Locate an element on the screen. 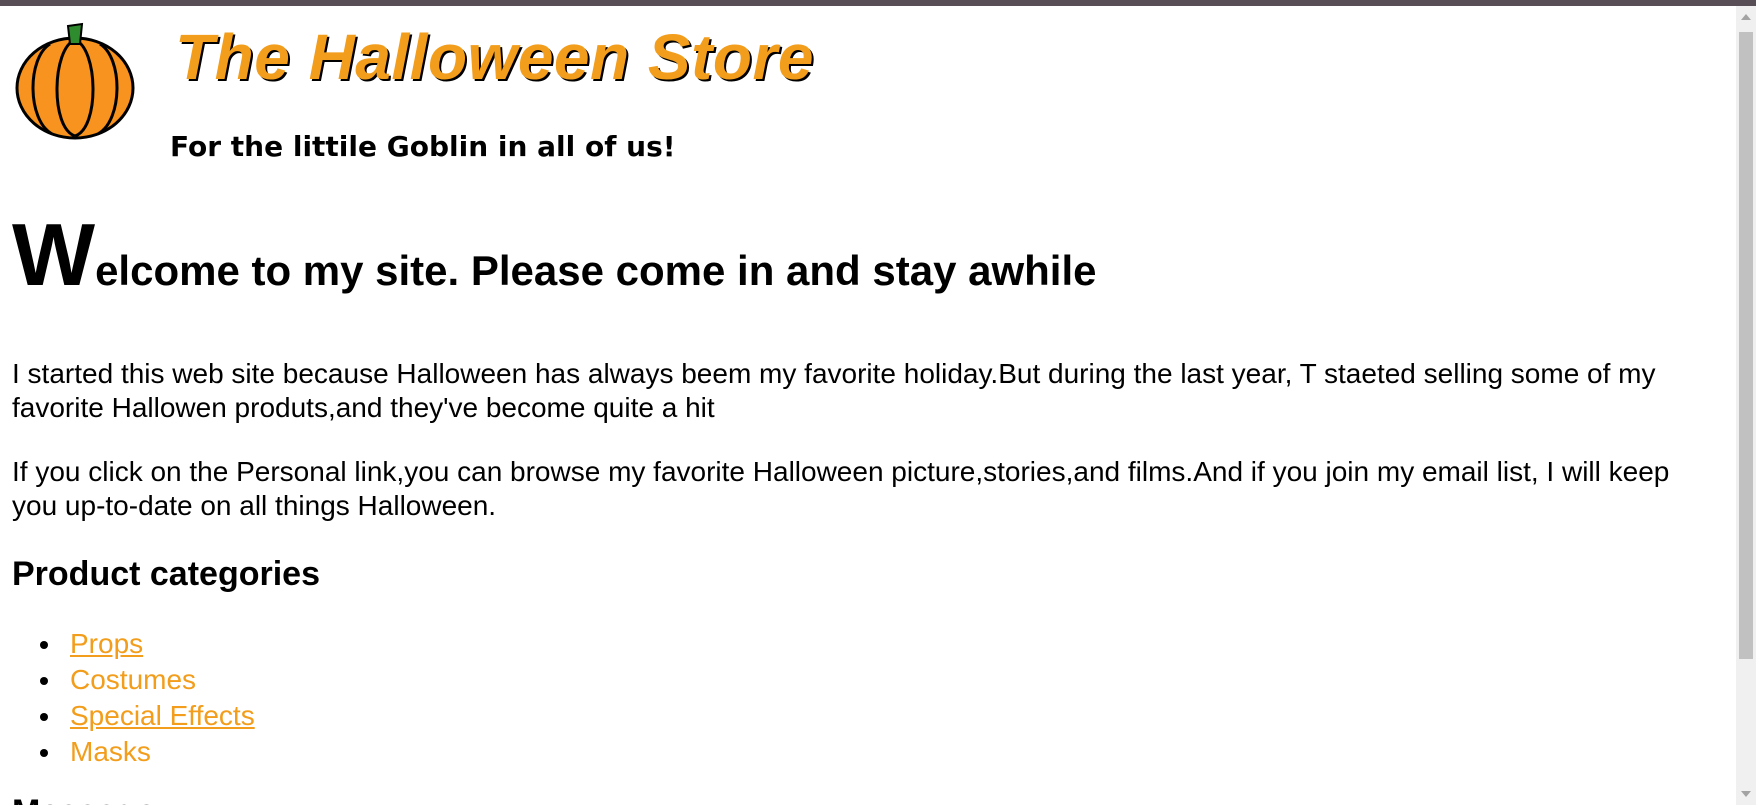  pumpkin-icon is located at coordinates (75, 81).